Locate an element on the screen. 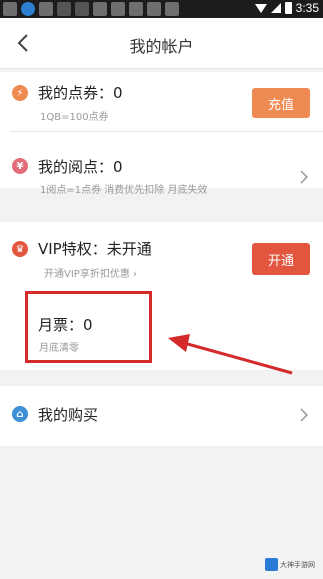 The width and height of the screenshot is (323, 579). coupon-balance: 我的点券：0 is located at coordinates (80, 93).